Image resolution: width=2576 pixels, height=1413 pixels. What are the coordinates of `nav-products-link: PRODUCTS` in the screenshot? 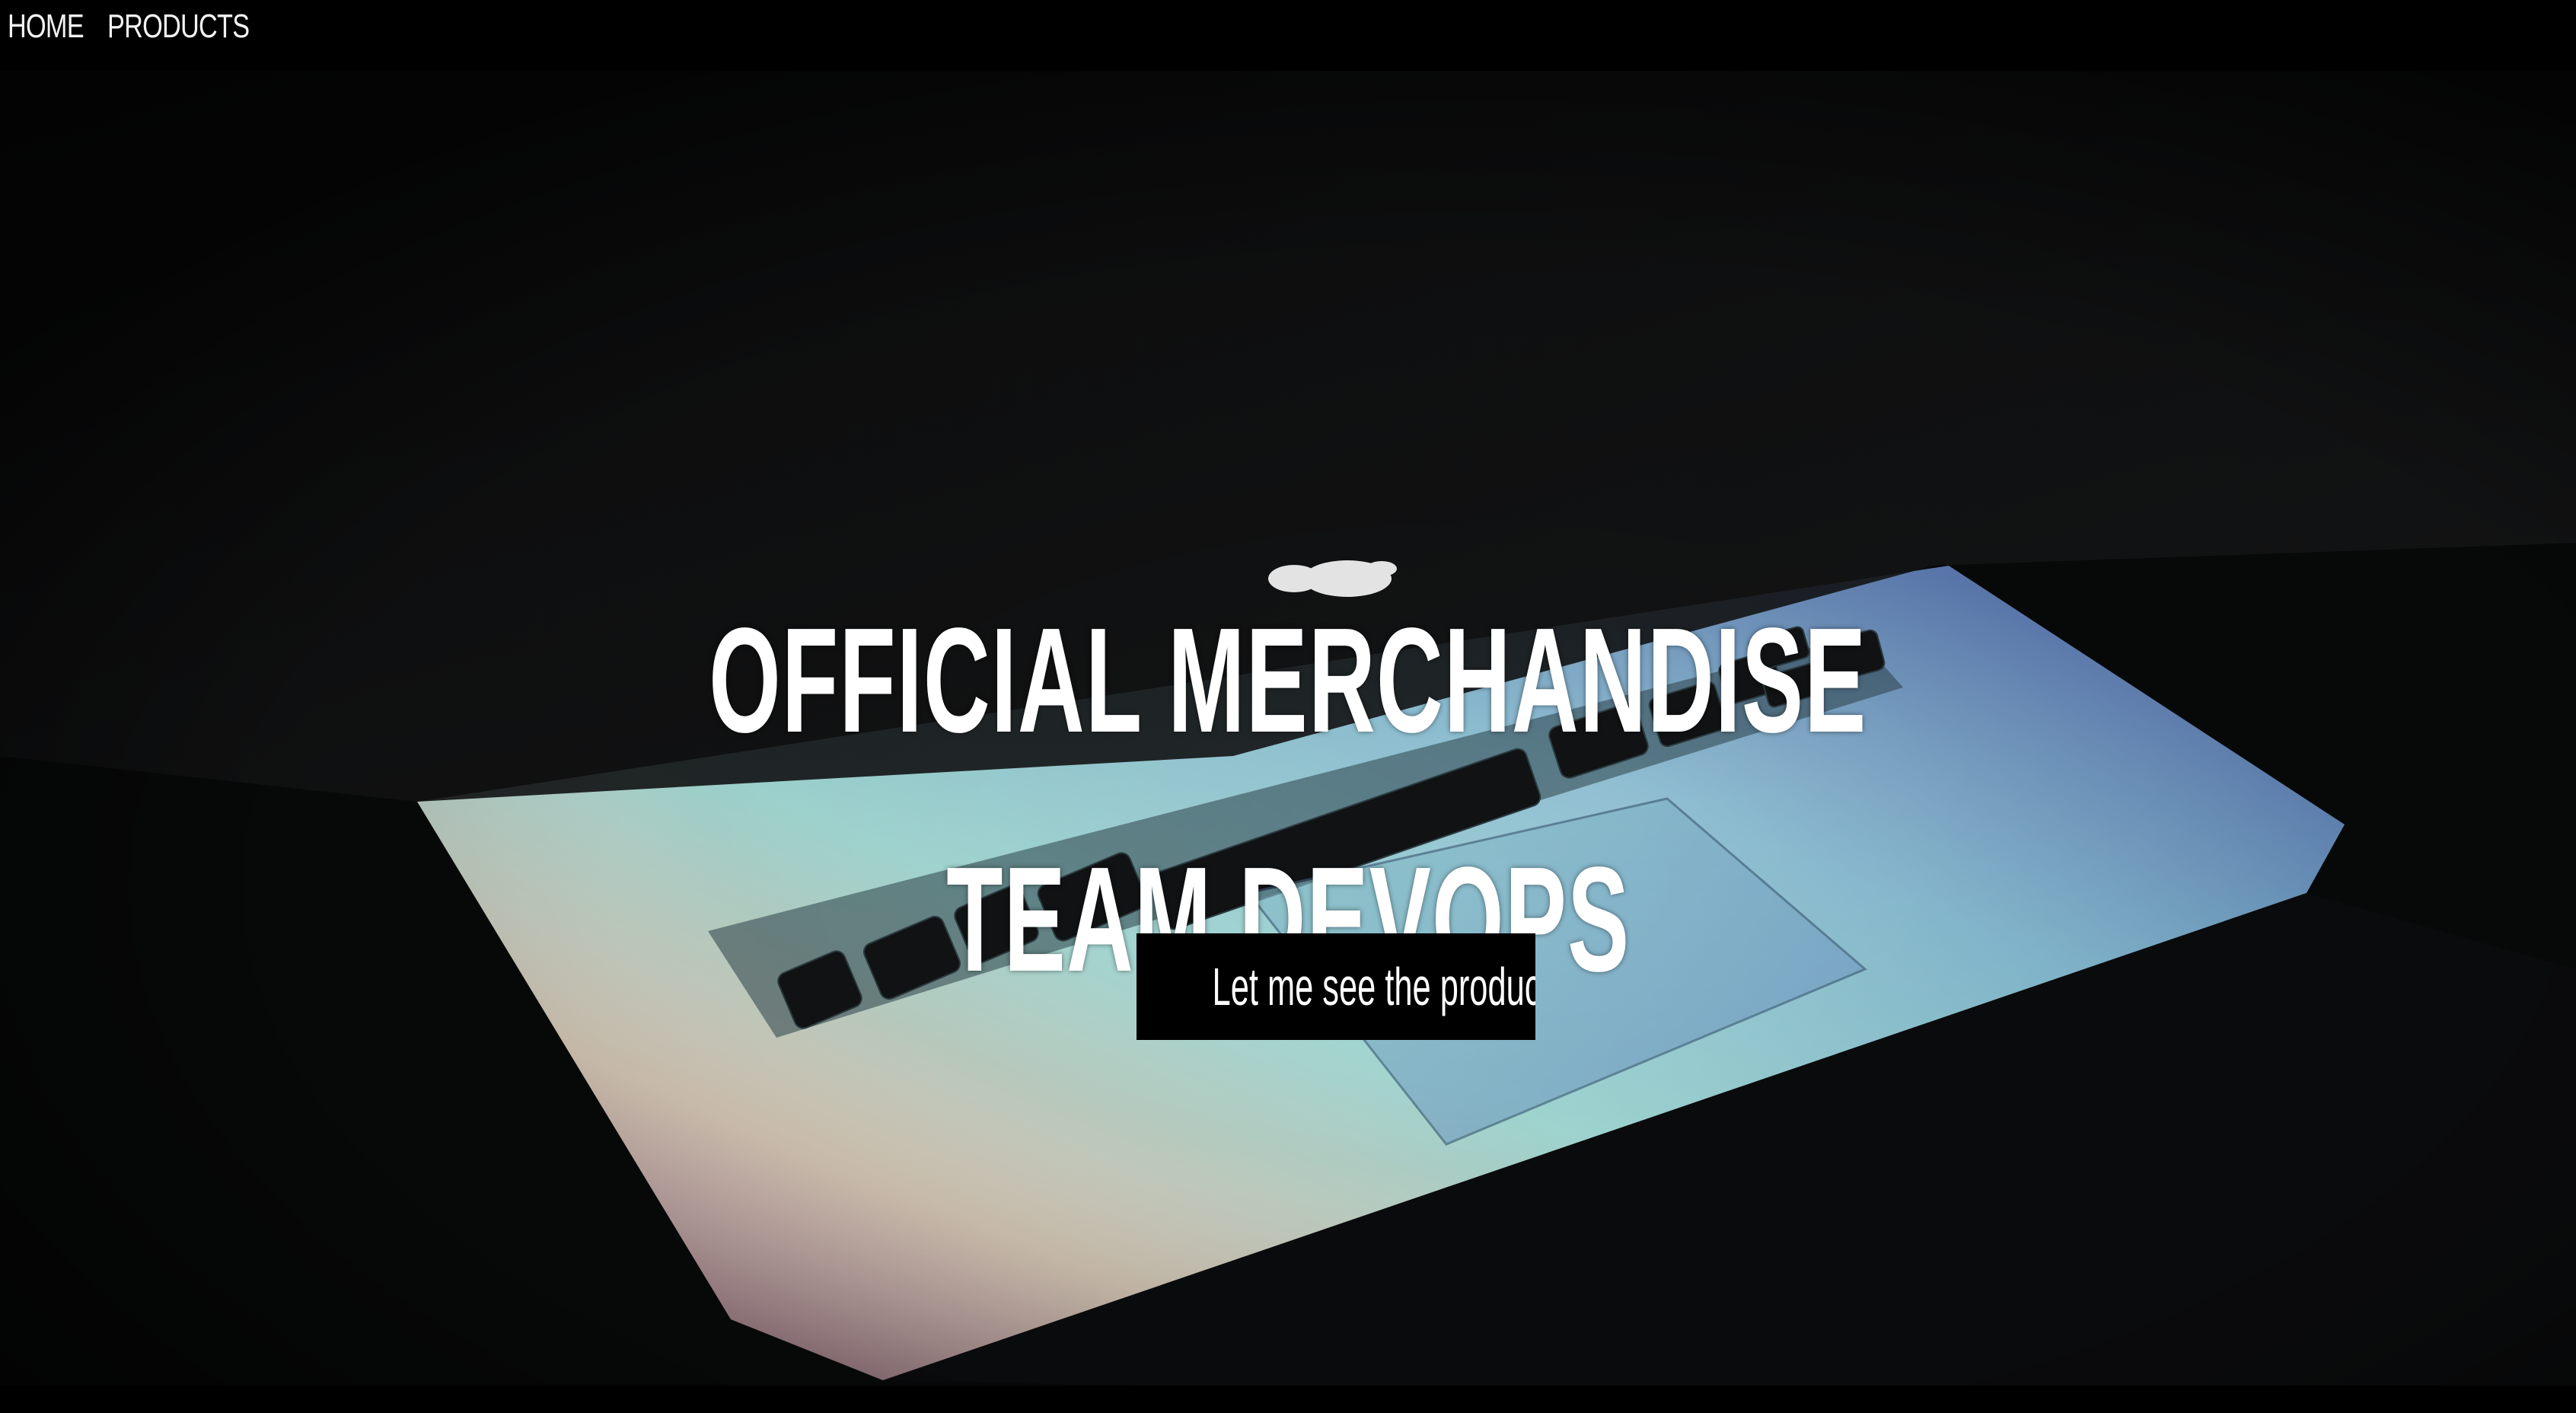 It's located at (178, 27).